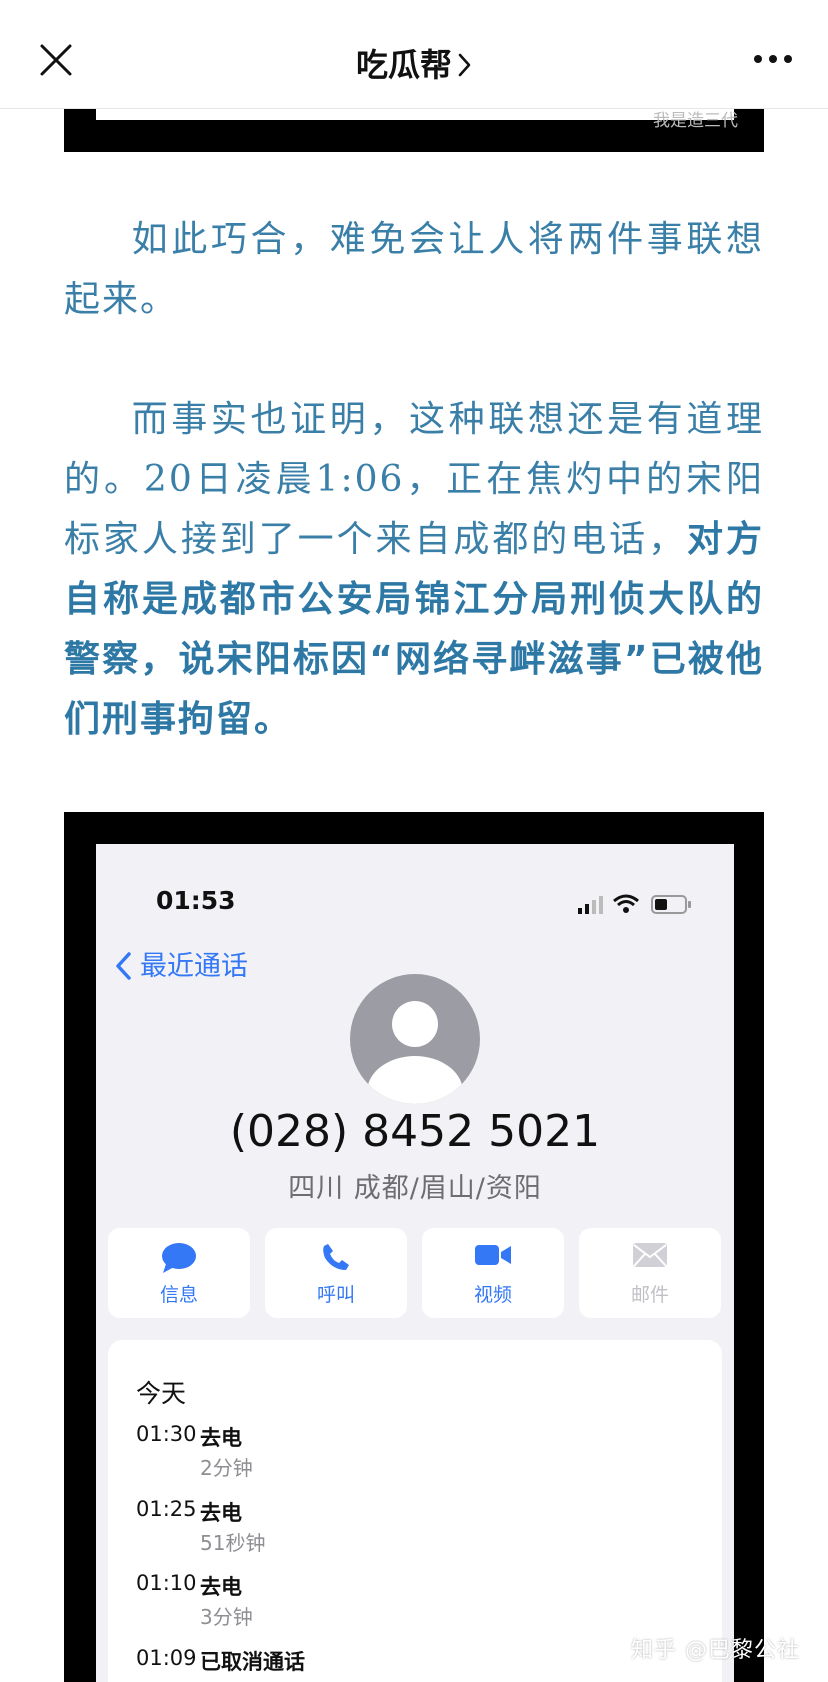 The image size is (828, 1682). I want to click on call-duration: 3分钟, so click(226, 1617).